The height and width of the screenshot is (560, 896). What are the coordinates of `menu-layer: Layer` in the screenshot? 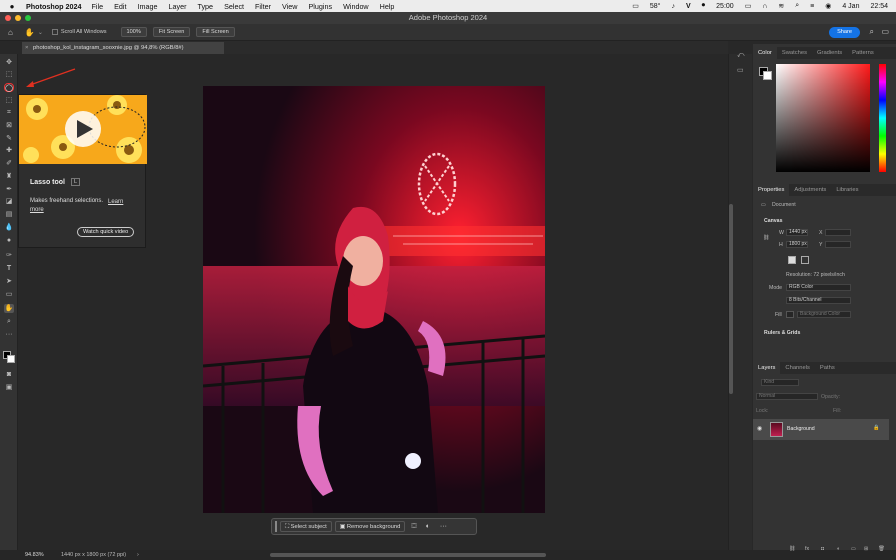 It's located at (177, 6).